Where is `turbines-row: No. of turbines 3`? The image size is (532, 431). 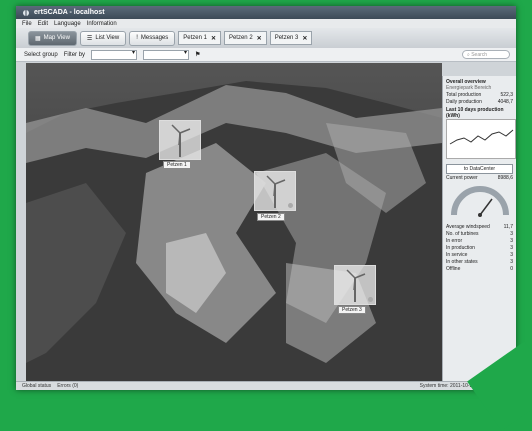 turbines-row: No. of turbines 3 is located at coordinates (479, 233).